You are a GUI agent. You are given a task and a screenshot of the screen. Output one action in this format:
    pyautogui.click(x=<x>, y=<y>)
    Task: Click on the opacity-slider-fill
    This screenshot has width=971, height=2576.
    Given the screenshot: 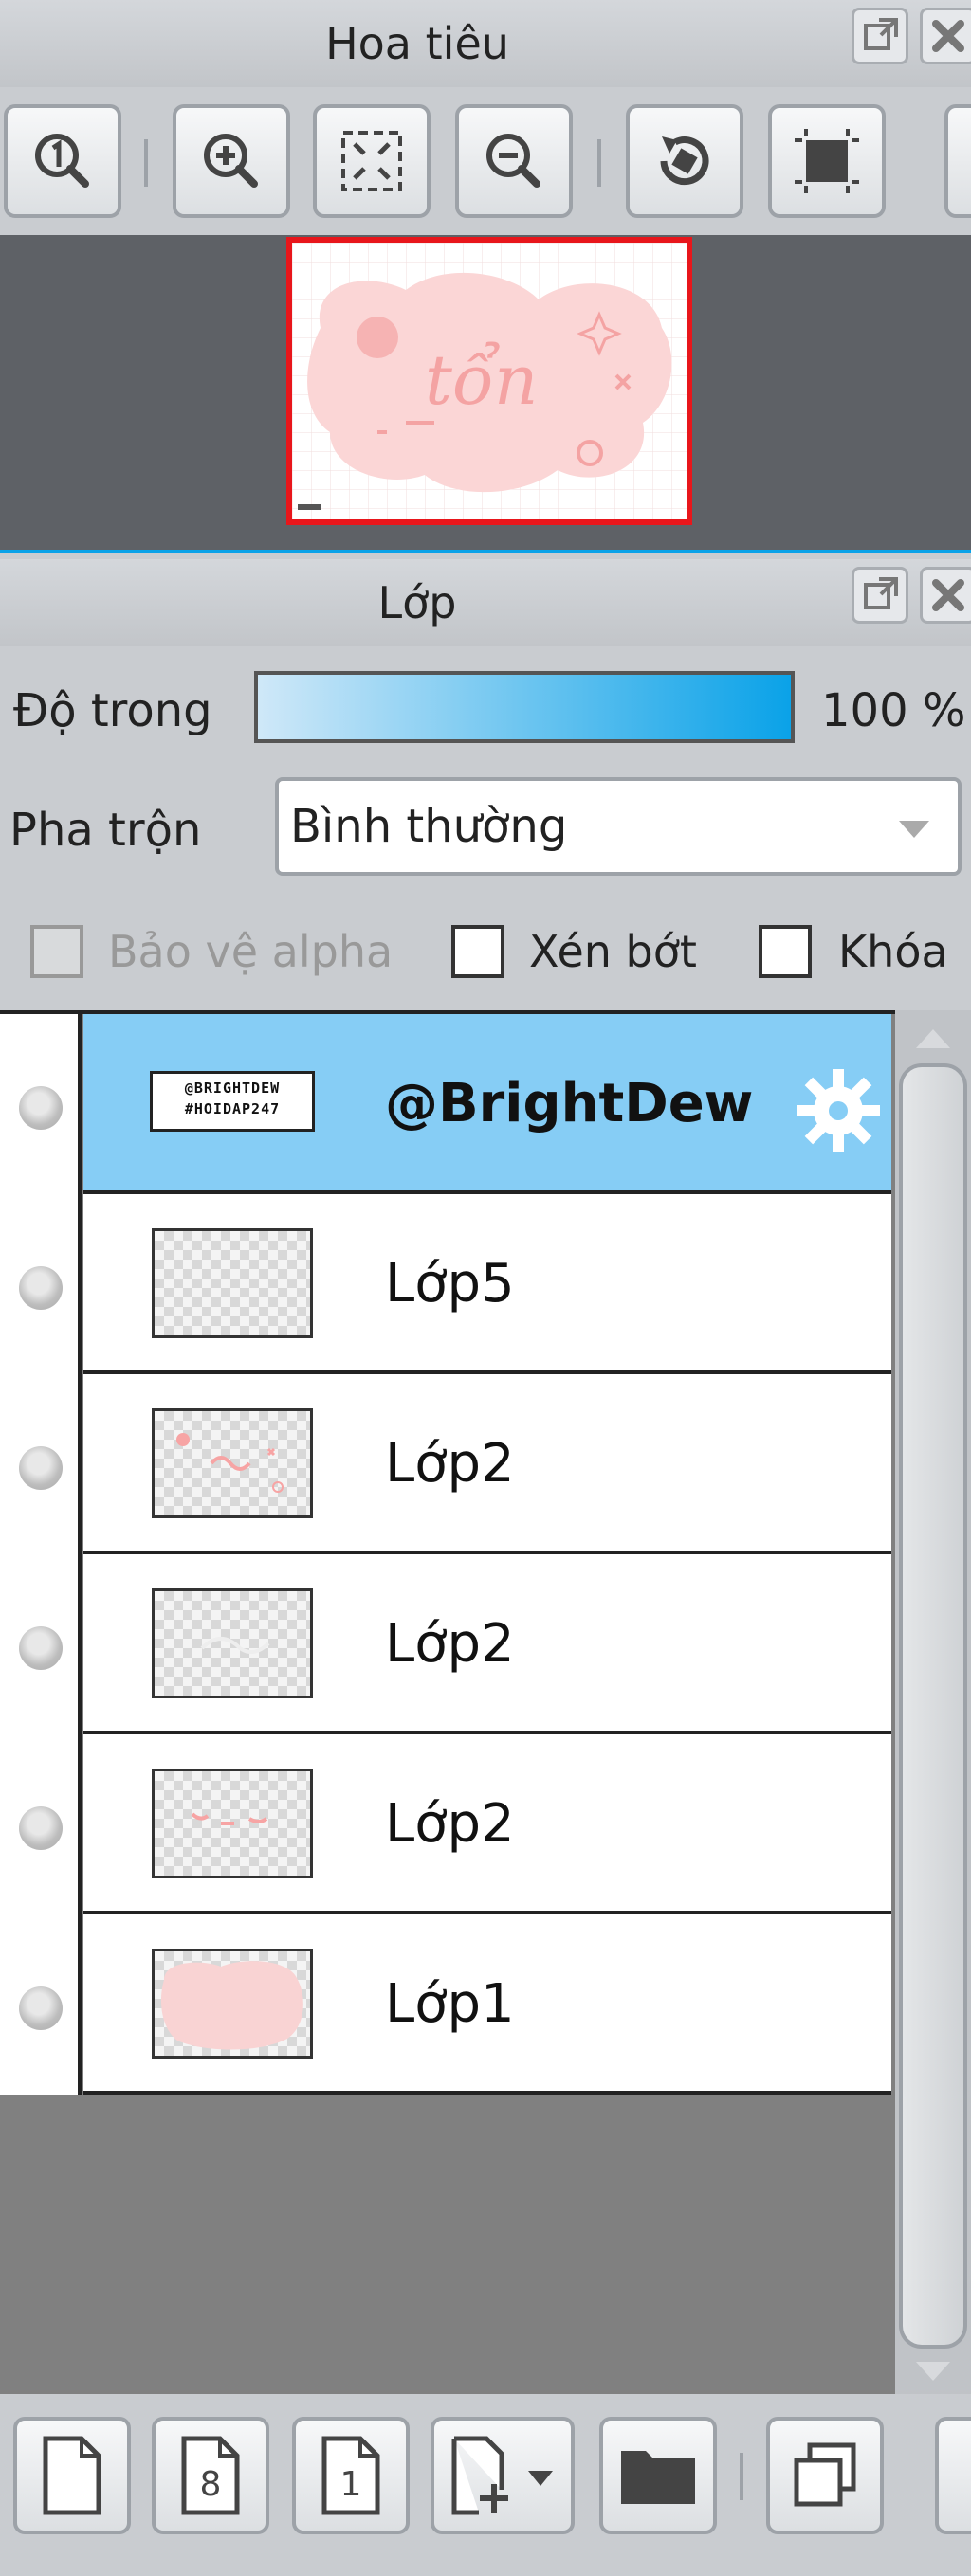 What is the action you would take?
    pyautogui.click(x=524, y=707)
    